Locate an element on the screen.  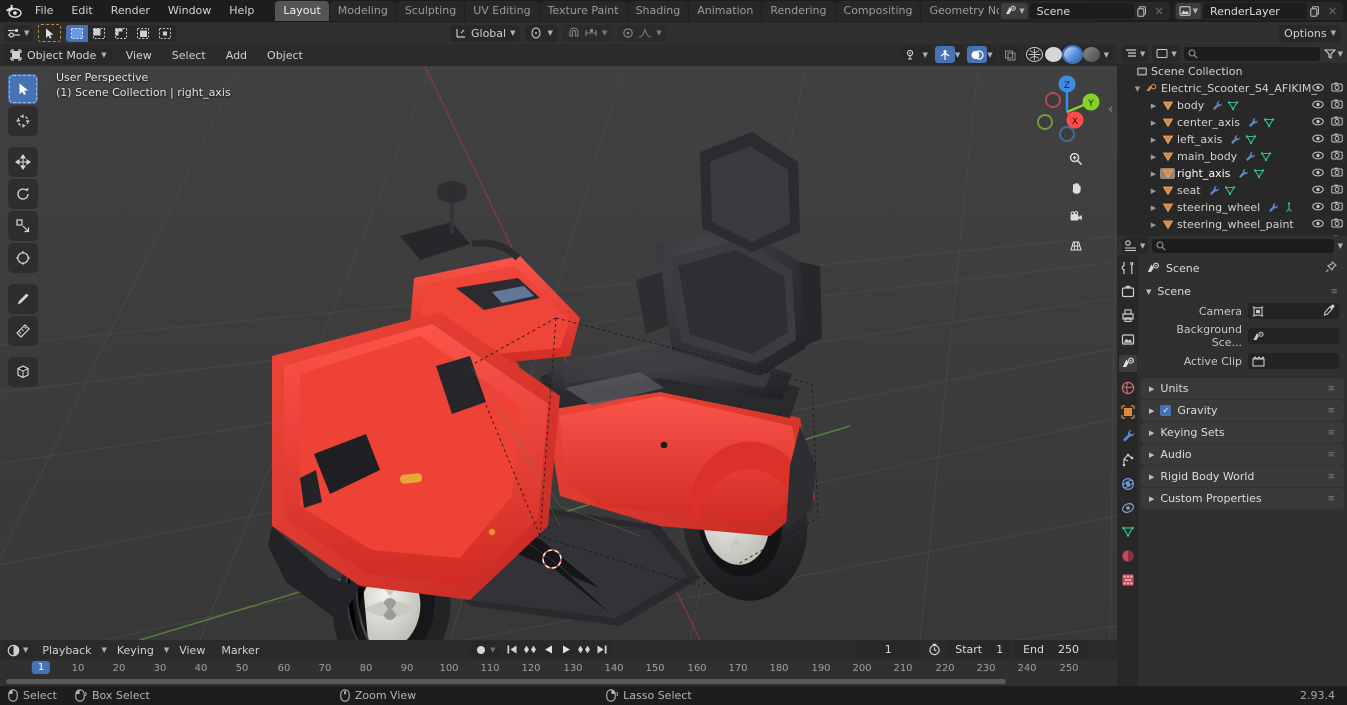
menu-window: Window is located at coordinates (189, 11).